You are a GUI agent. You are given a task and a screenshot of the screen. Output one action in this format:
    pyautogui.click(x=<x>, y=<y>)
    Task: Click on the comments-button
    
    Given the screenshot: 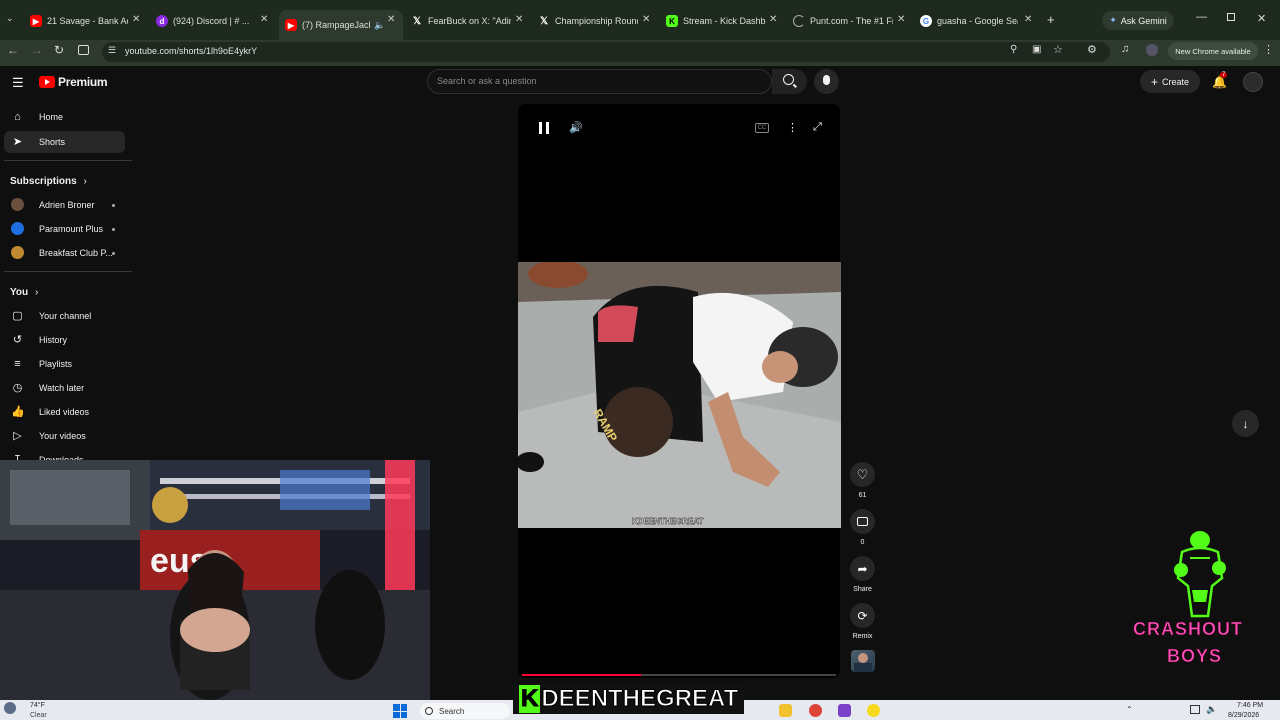 What is the action you would take?
    pyautogui.click(x=862, y=521)
    